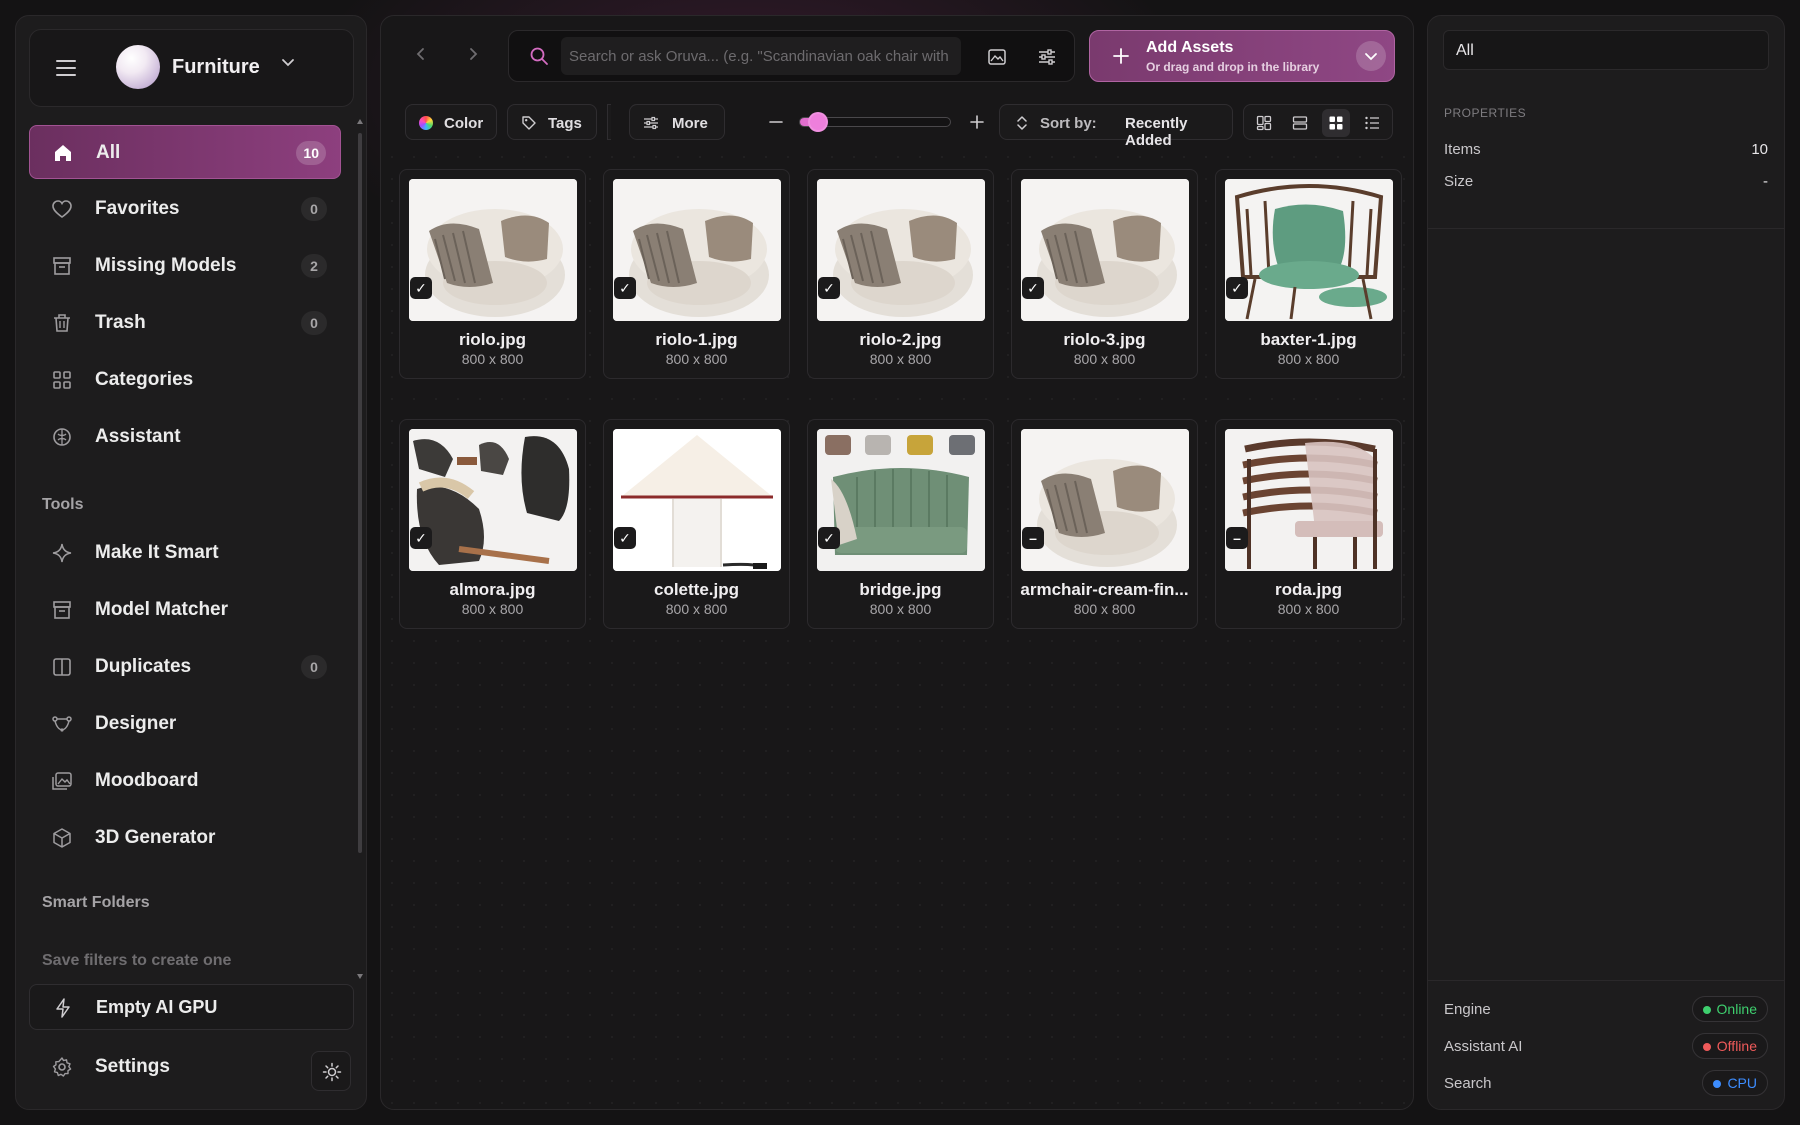 The width and height of the screenshot is (1800, 1125). What do you see at coordinates (997, 57) in the screenshot?
I see `image-search-icon` at bounding box center [997, 57].